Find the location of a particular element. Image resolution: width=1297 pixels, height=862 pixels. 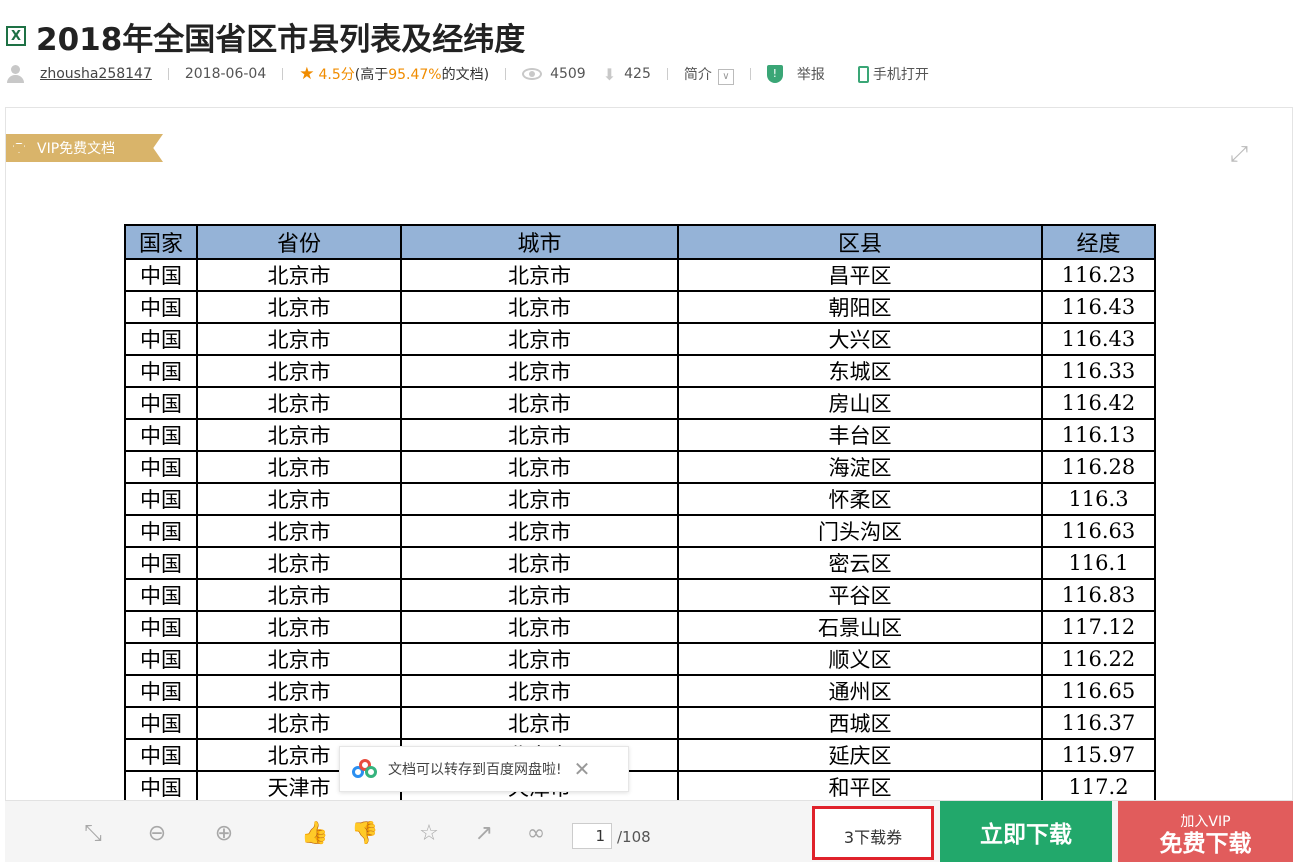

thumbs-down-icon: 👎 is located at coordinates (364, 834).